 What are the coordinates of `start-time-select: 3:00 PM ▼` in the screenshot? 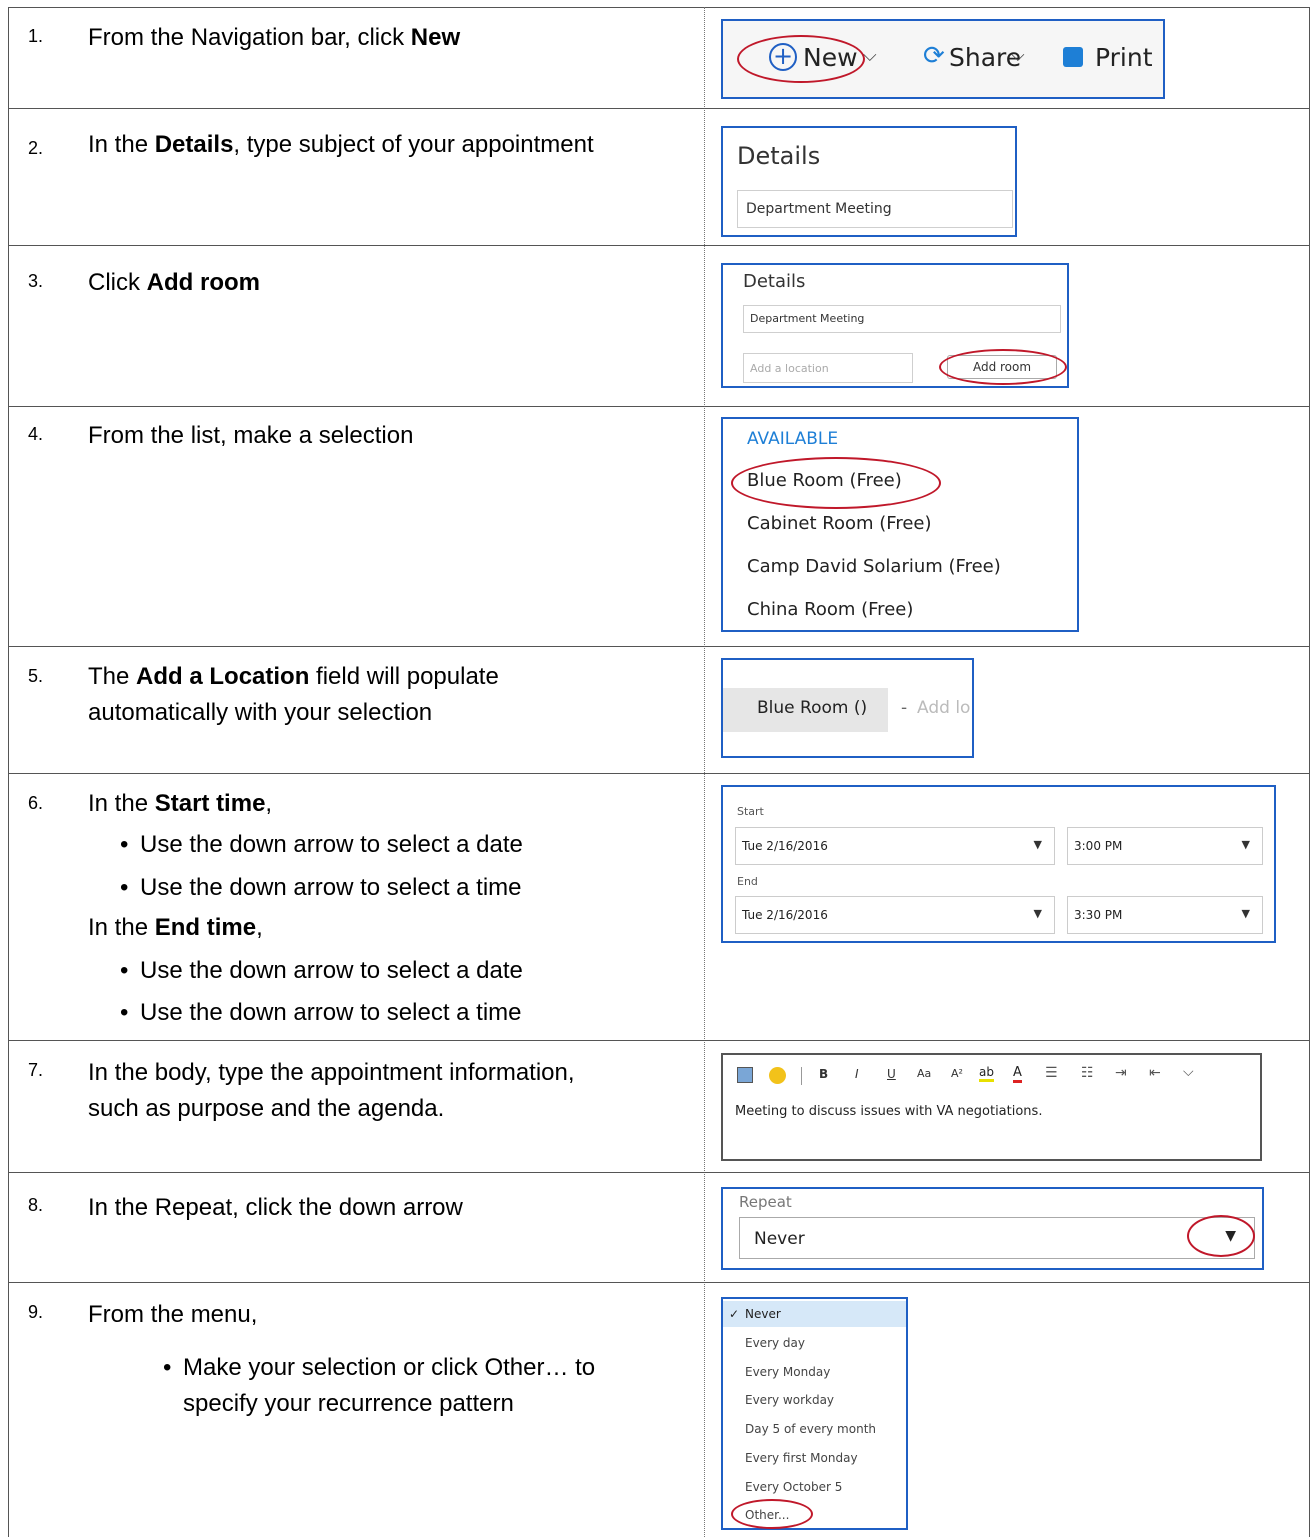 It's located at (1165, 846).